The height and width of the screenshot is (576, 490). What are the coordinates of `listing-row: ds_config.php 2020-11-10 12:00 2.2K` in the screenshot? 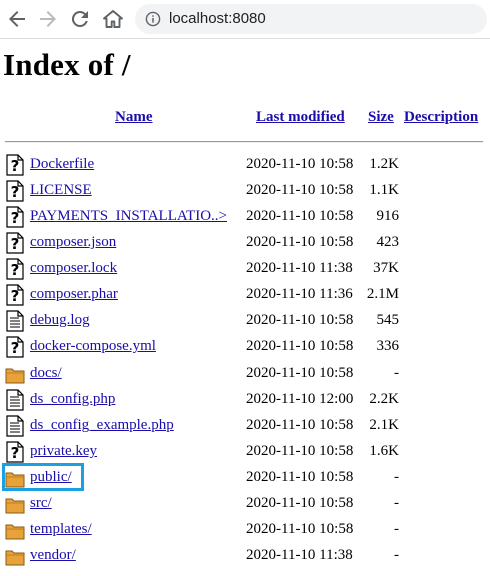 It's located at (245, 402).